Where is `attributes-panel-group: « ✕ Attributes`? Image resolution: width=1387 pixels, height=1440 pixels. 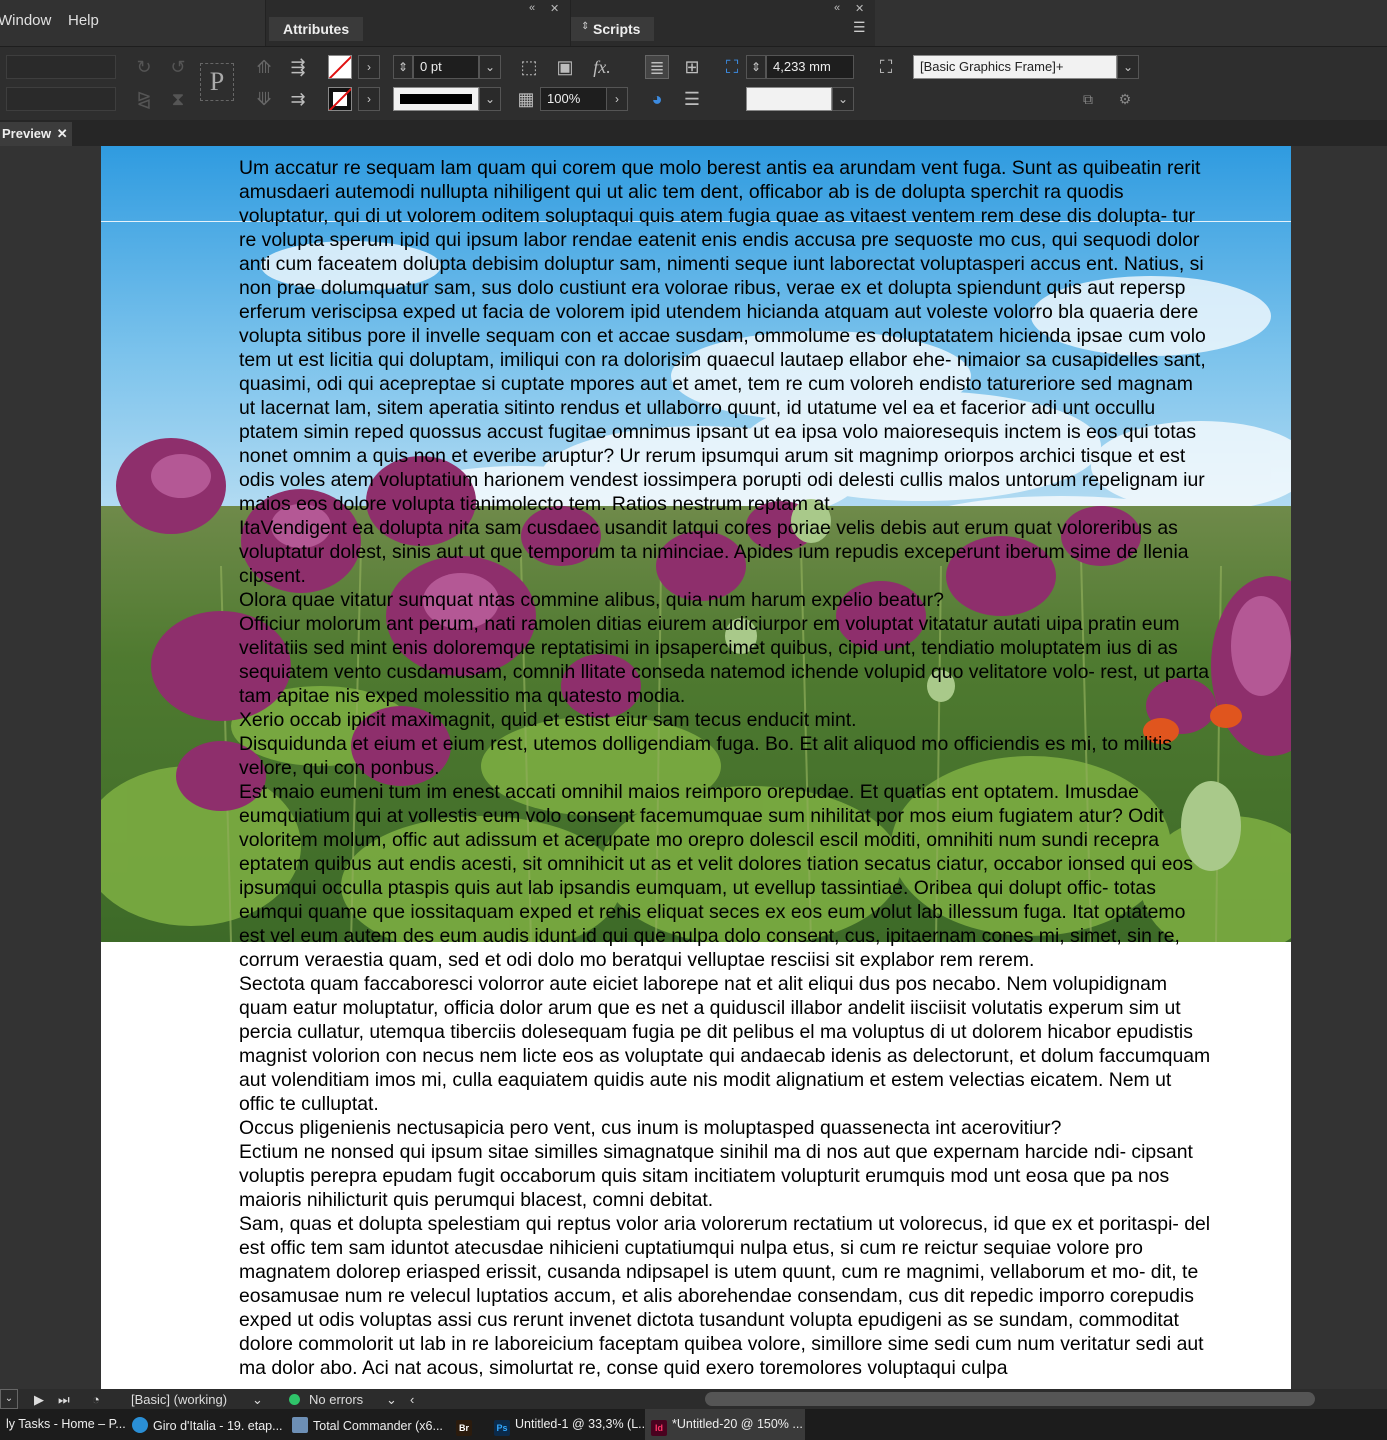 attributes-panel-group: « ✕ Attributes is located at coordinates (417, 23).